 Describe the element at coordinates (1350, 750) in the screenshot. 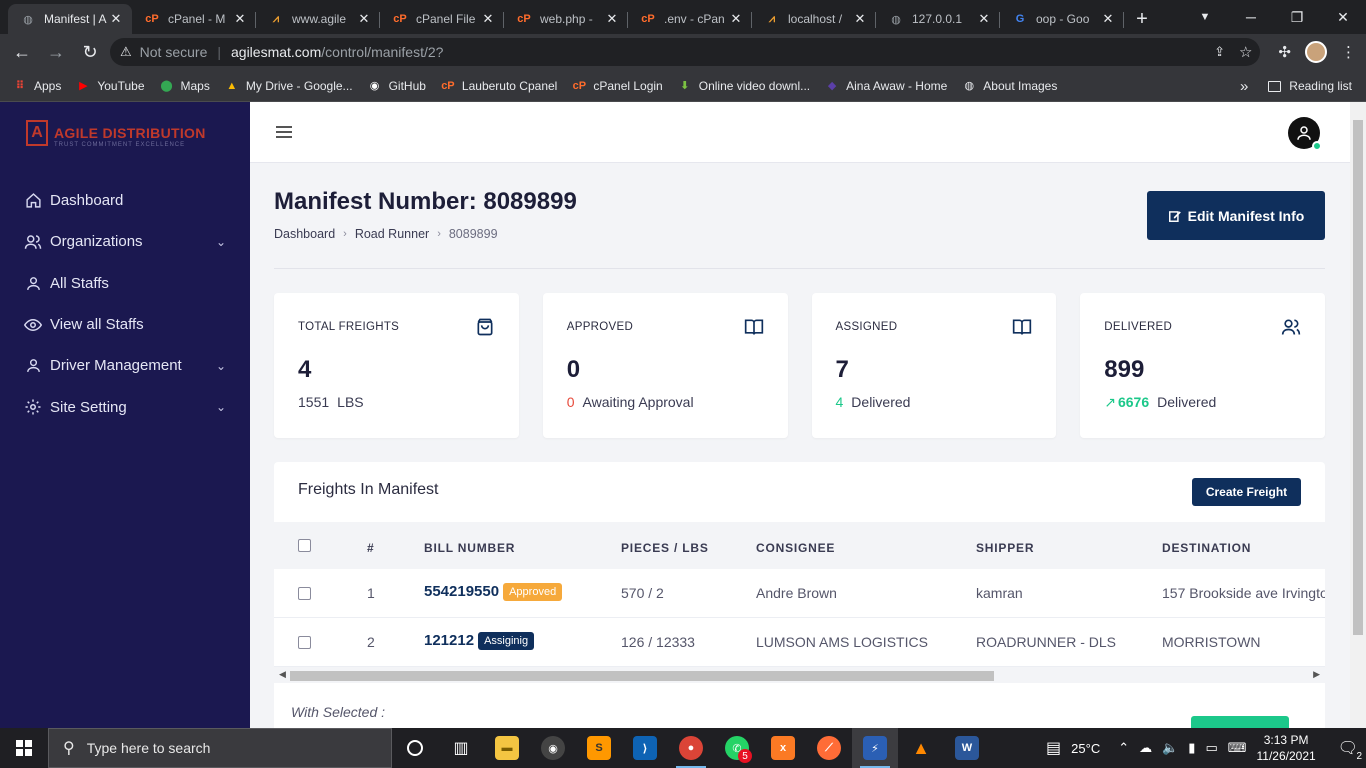

I see `notifications-icon: 🗨 2` at that location.